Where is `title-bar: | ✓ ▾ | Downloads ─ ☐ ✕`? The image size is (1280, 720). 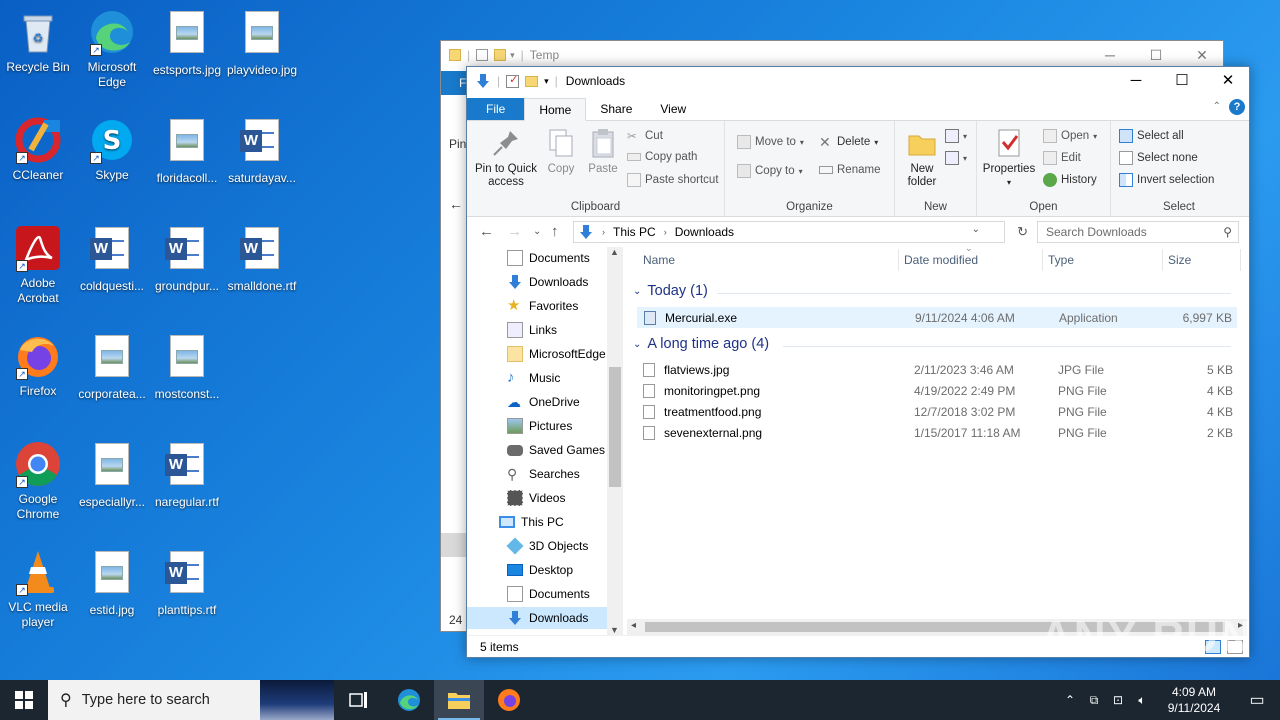
title-bar: | ✓ ▾ | Downloads ─ ☐ ✕ is located at coordinates (858, 81).